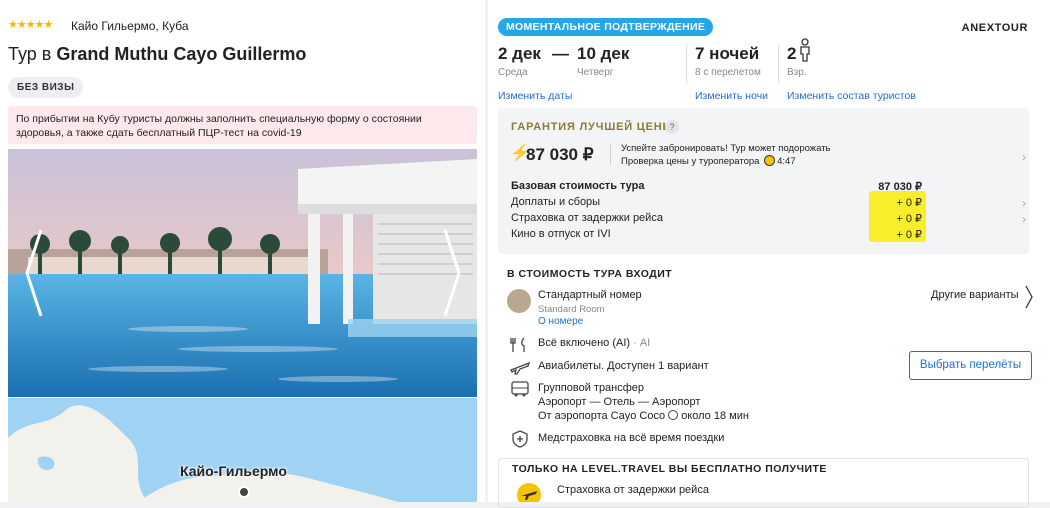  What do you see at coordinates (731, 96) in the screenshot?
I see `change-nights-link: Изменить ночи` at bounding box center [731, 96].